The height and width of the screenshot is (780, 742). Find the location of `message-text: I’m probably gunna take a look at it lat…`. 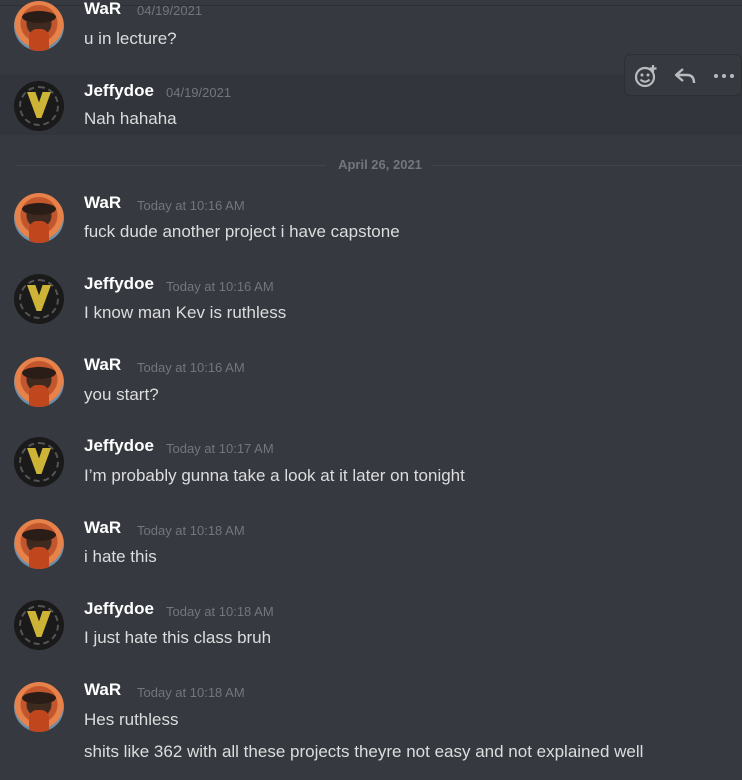

message-text: I’m probably gunna take a look at it lat… is located at coordinates (274, 475).